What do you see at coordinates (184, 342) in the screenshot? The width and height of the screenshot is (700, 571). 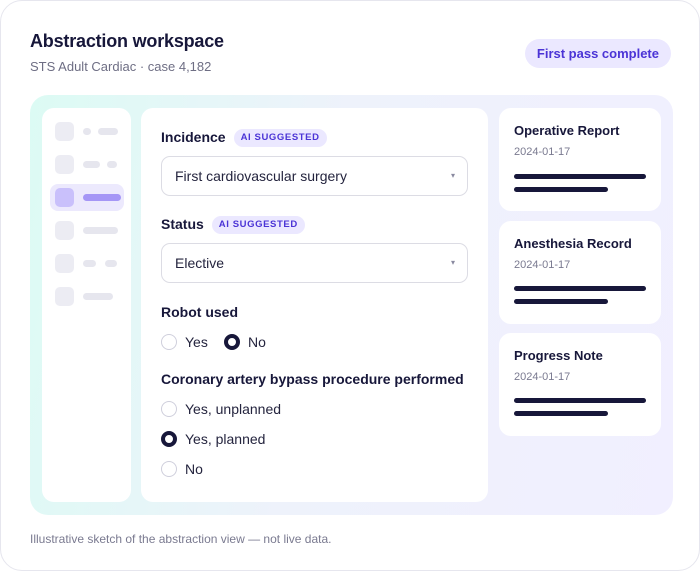 I see `robot-used-yes-radio: Yes` at bounding box center [184, 342].